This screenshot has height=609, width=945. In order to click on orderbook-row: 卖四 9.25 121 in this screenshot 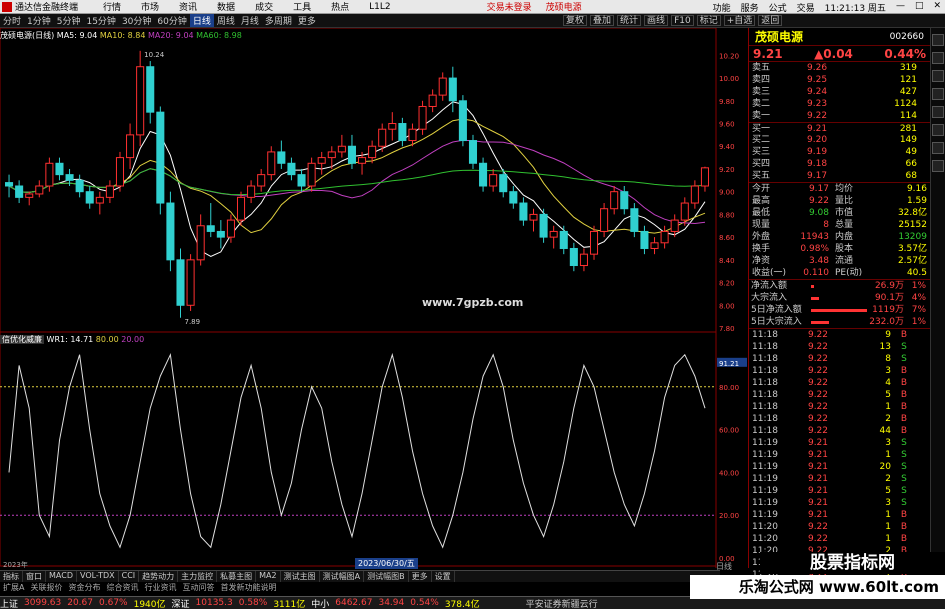, I will do `click(839, 80)`.